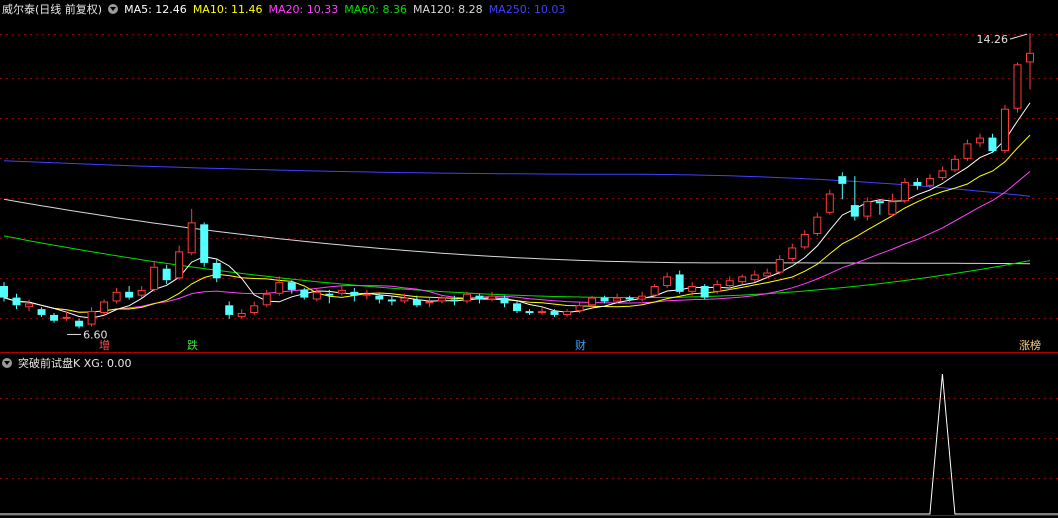 This screenshot has width=1058, height=518. I want to click on ma-legend-item: MA250: 10.03, so click(527, 9).